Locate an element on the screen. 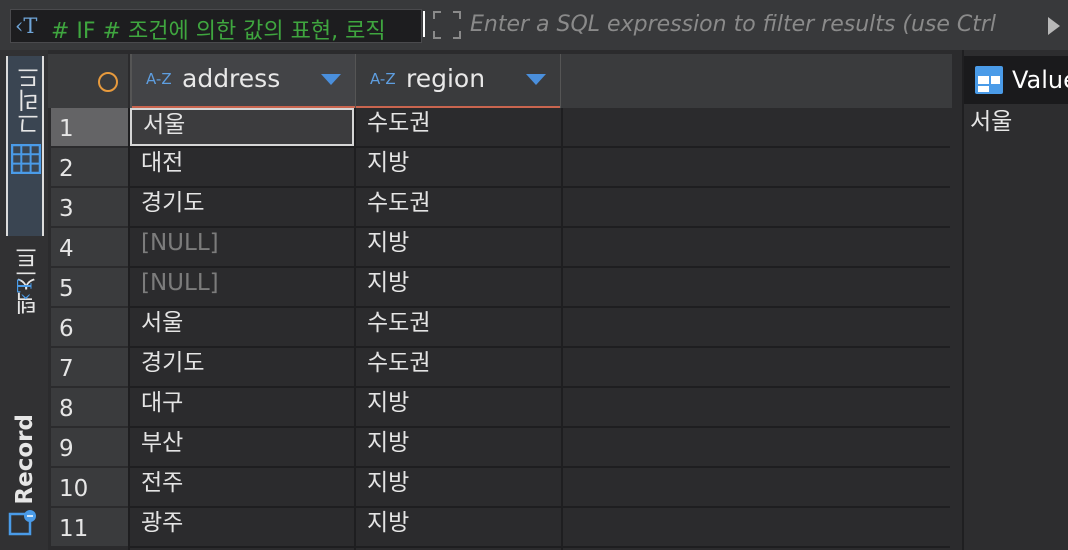 This screenshot has height=550, width=1068. record-icon is located at coordinates (22, 523).